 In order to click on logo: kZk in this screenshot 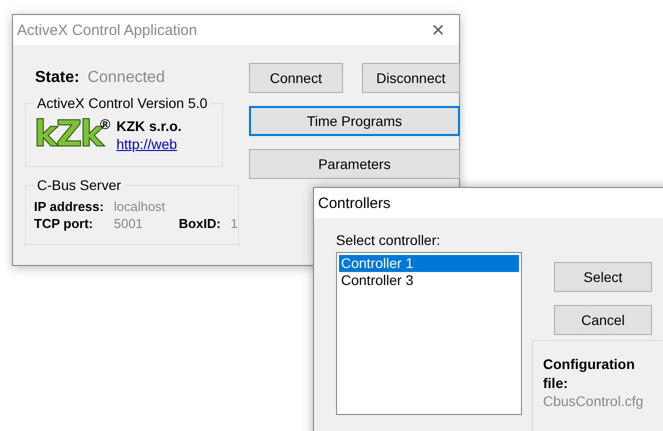, I will do `click(68, 135)`.